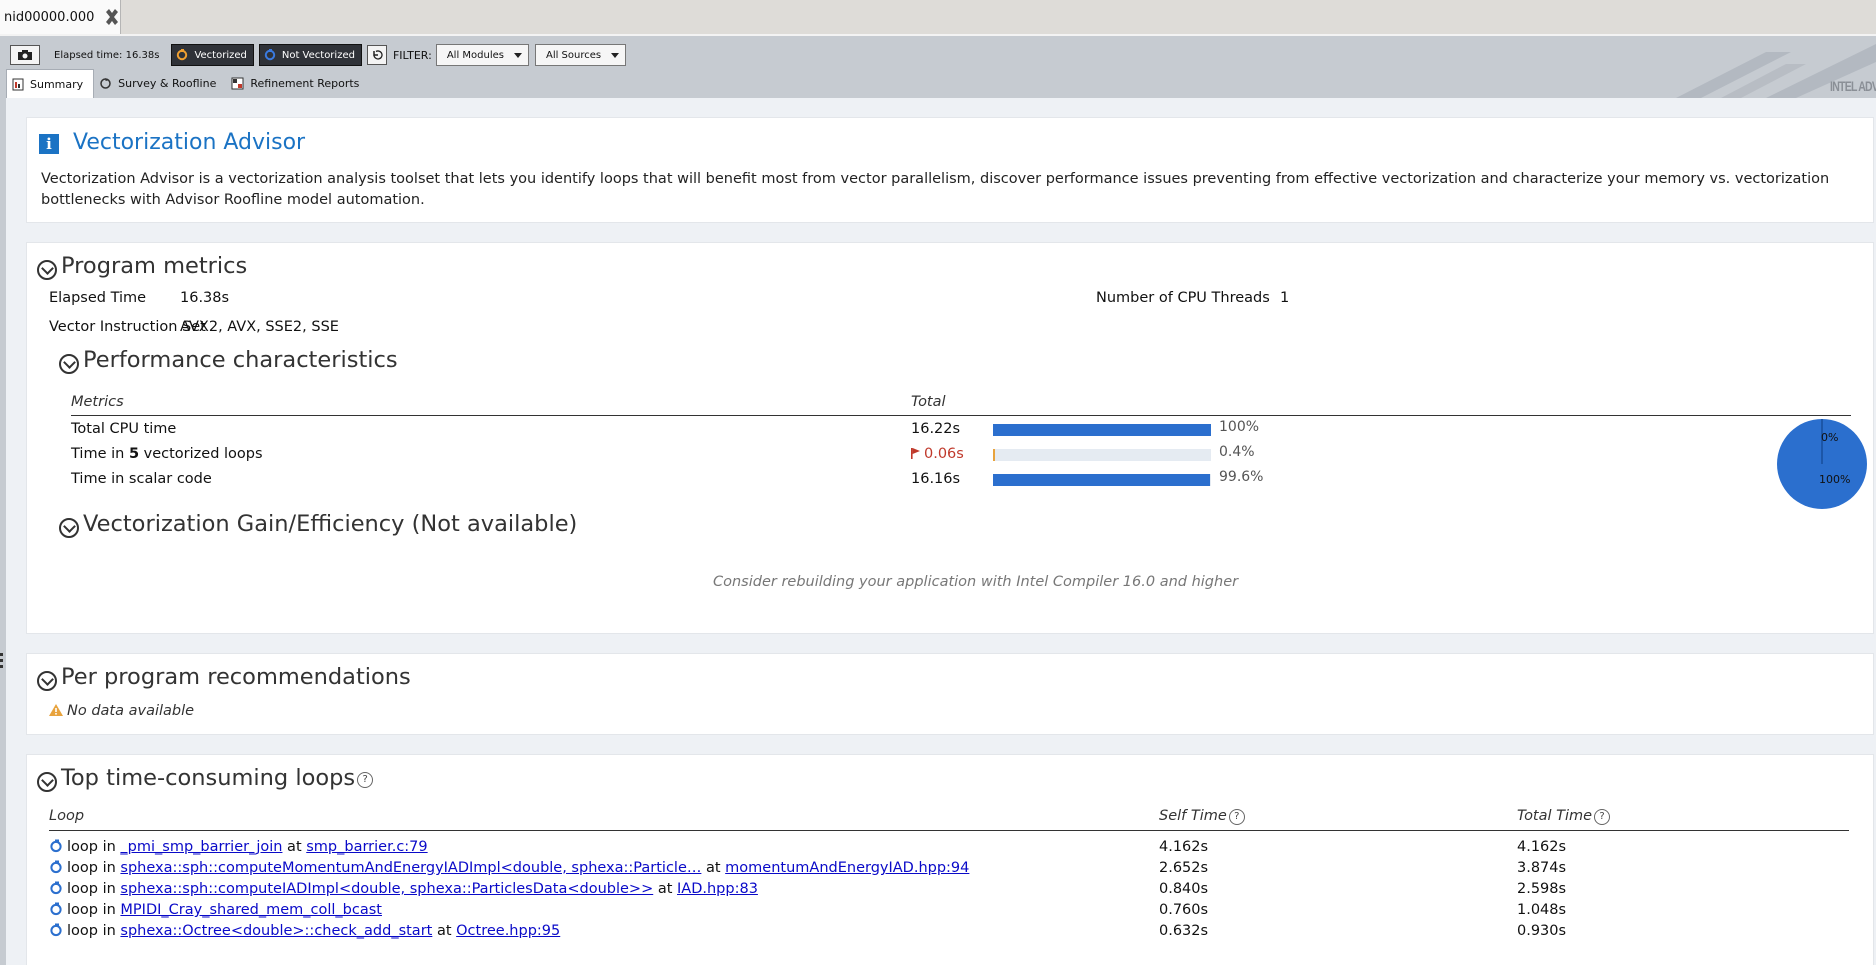  What do you see at coordinates (100, 454) in the screenshot?
I see `metric-label-text: Time in` at bounding box center [100, 454].